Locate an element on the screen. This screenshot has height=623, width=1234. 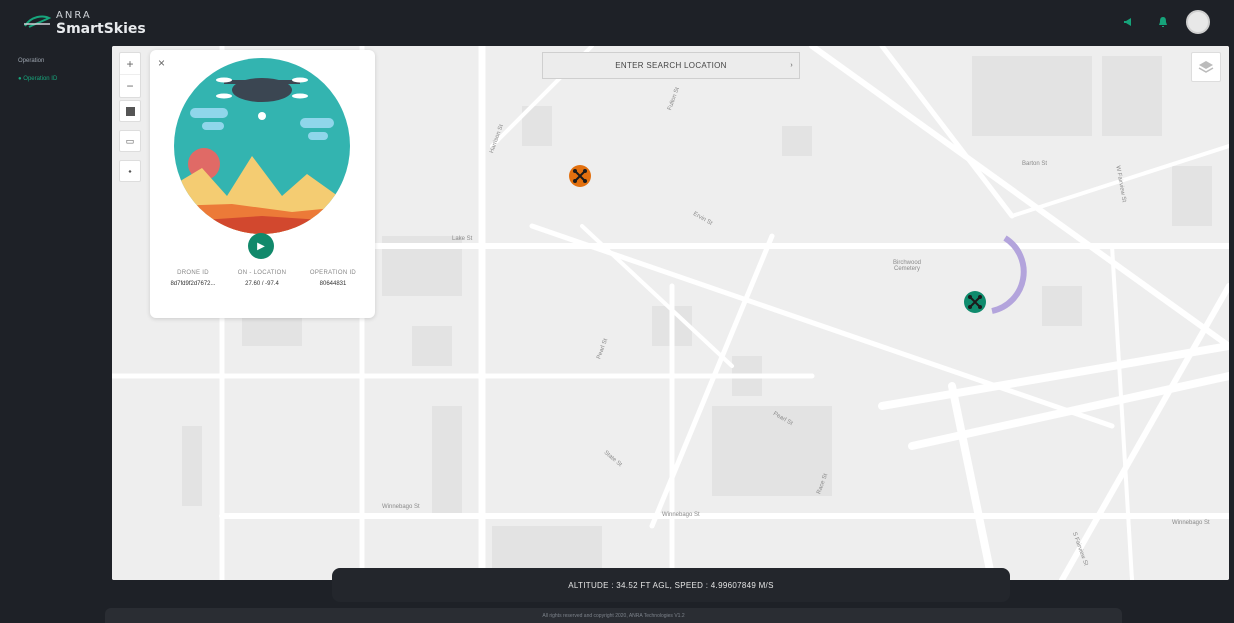
zoom-in-button: + is located at coordinates (130, 64).